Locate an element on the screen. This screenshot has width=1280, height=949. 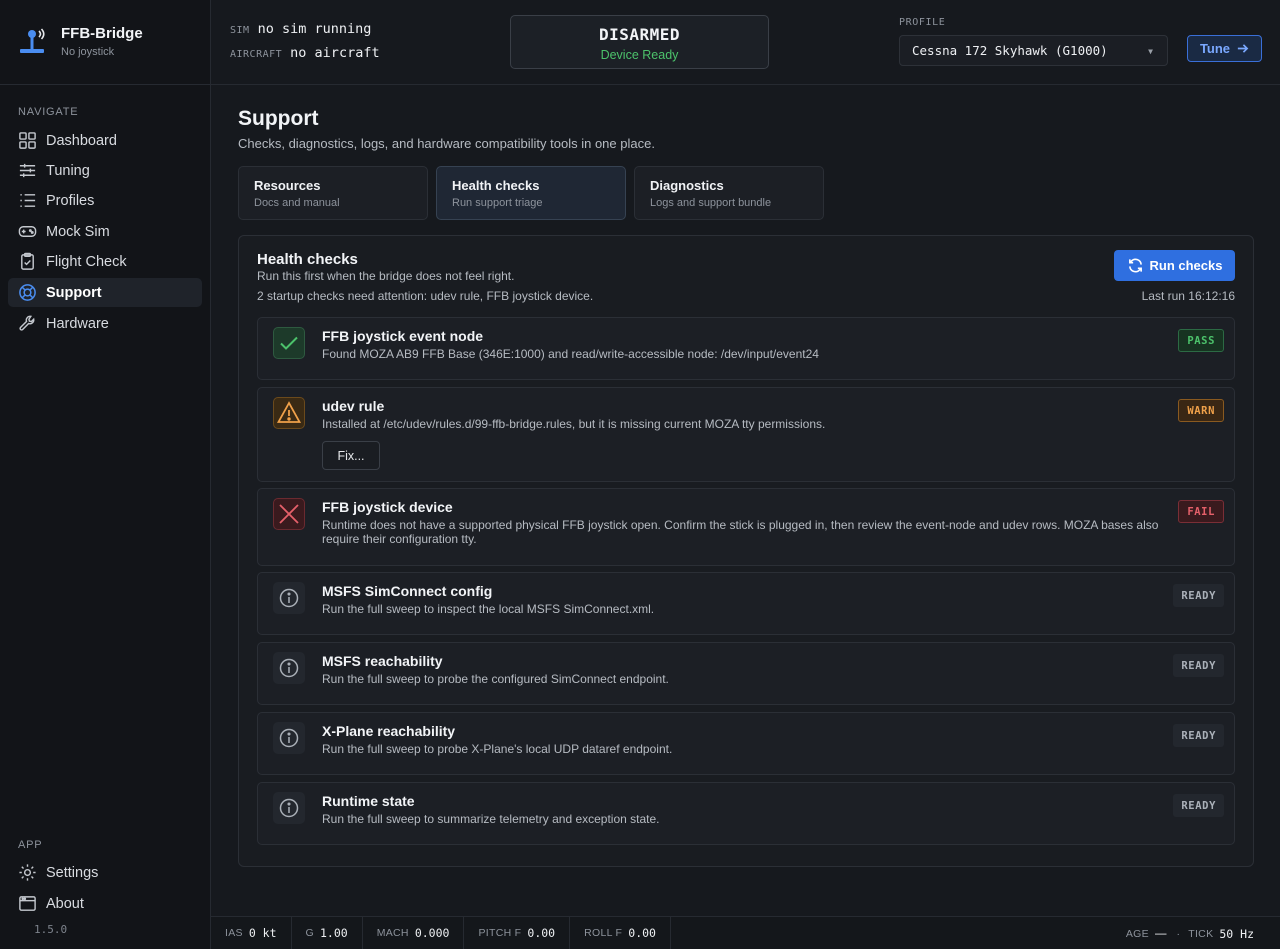
tab-health-checks: Health checks Run support triage is located at coordinates (531, 193).